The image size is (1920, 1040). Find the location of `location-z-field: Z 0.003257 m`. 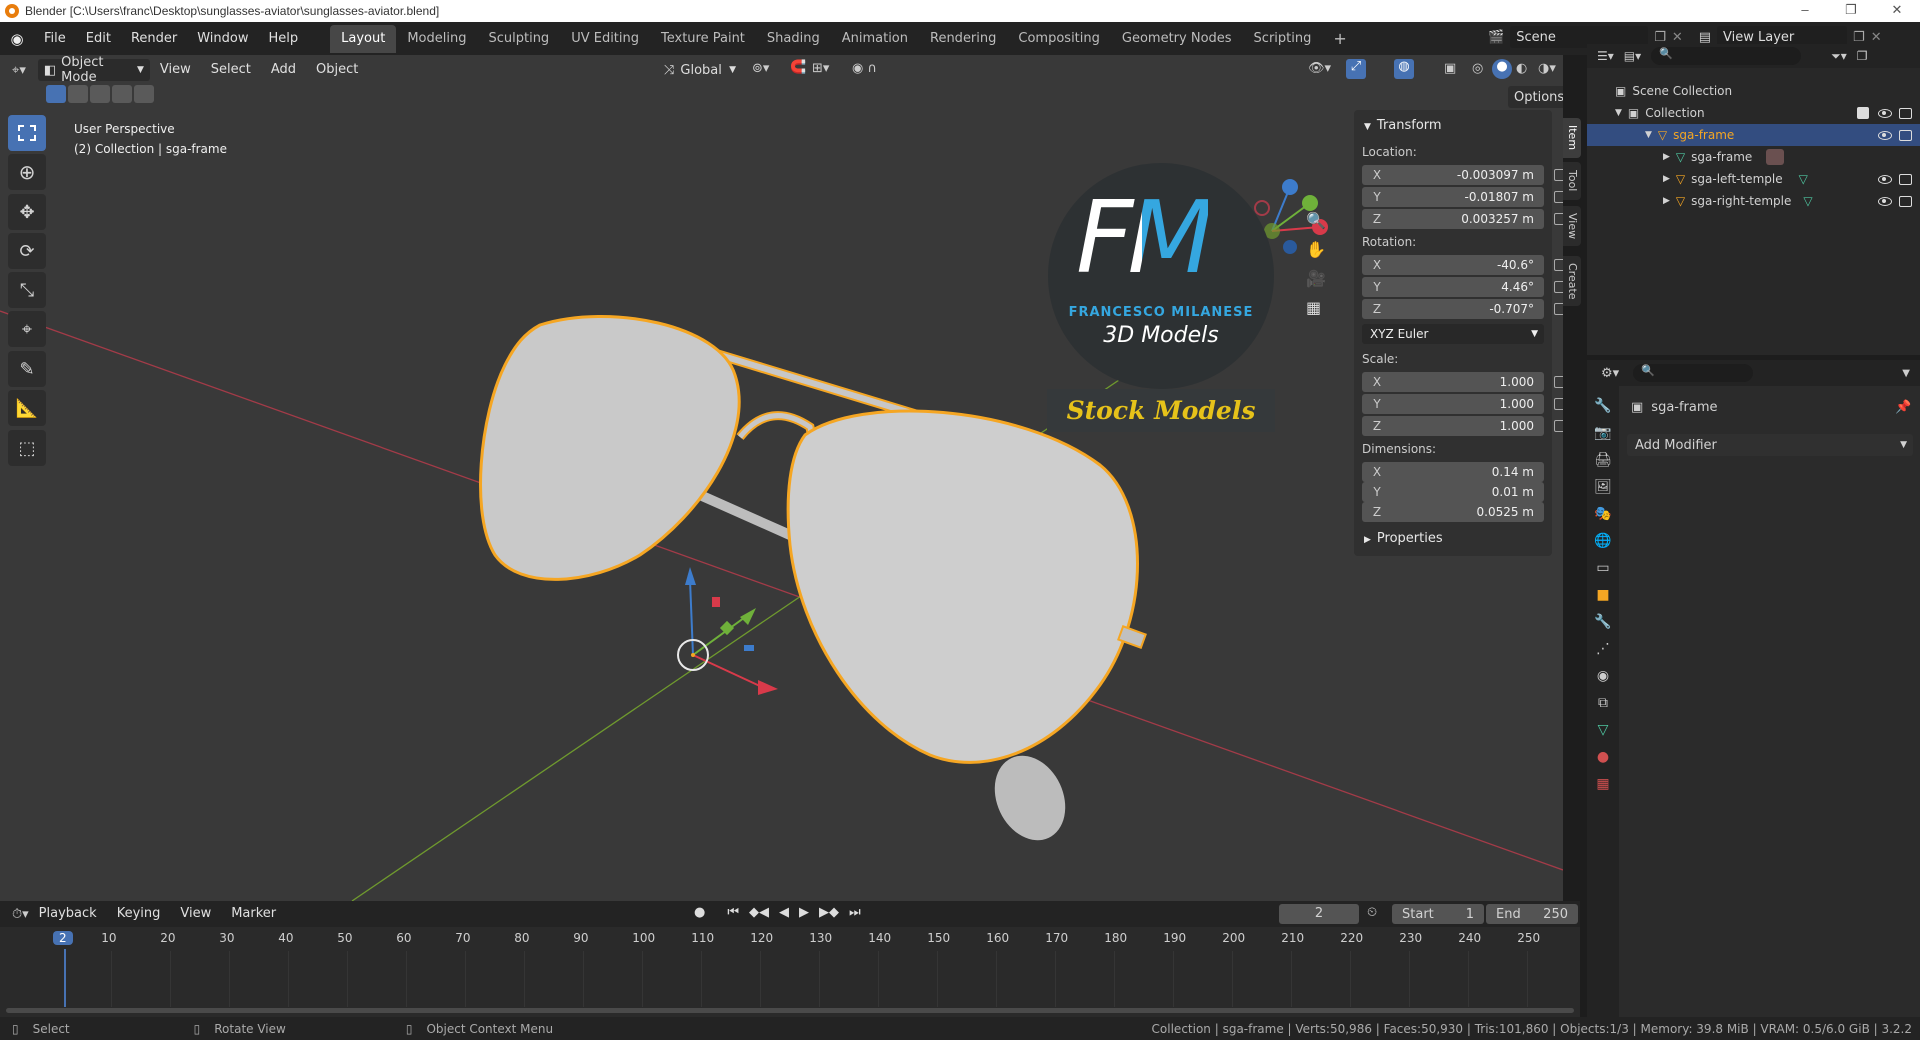

location-z-field: Z 0.003257 m is located at coordinates (1462, 219).